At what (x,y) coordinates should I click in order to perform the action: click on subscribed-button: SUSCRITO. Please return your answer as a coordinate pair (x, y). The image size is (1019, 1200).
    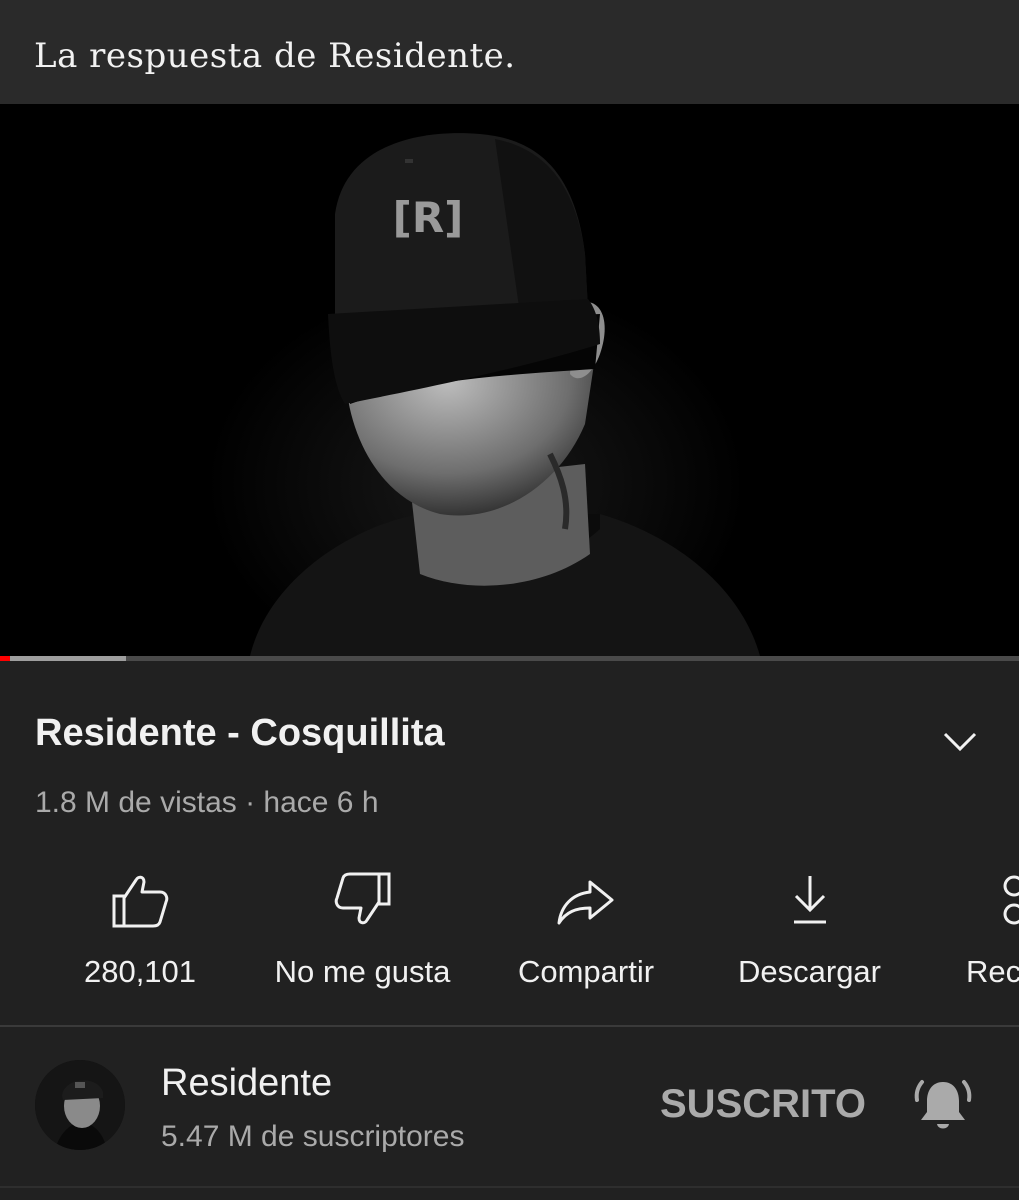
    Looking at the image, I should click on (763, 1104).